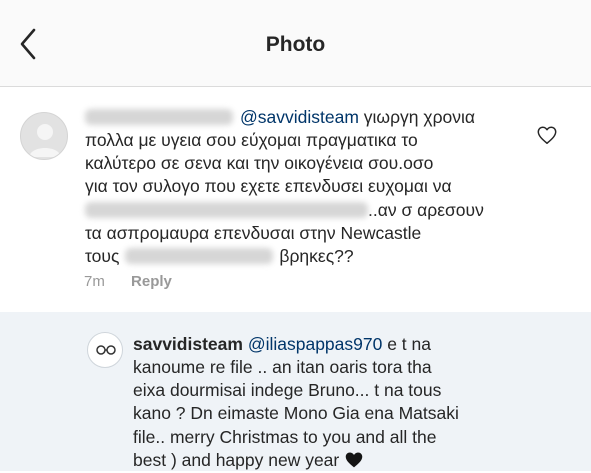  I want to click on timestamp: 7m, so click(94, 281).